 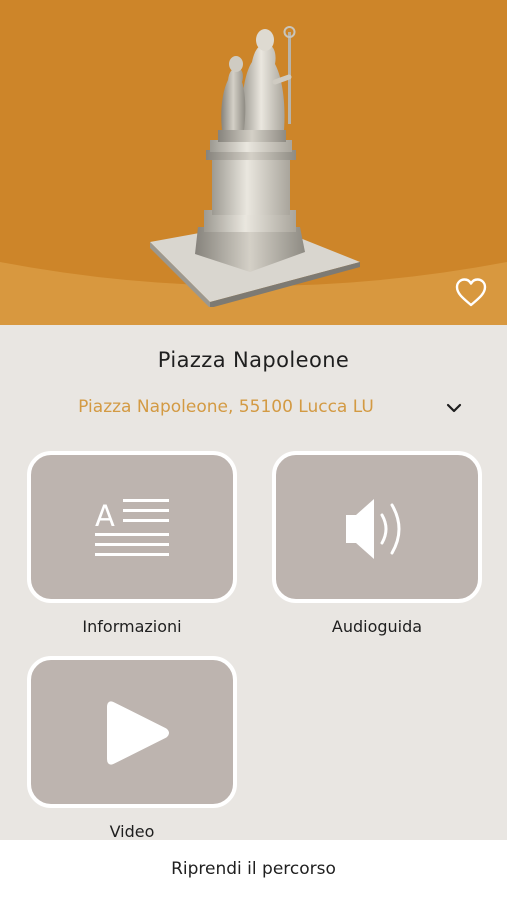 What do you see at coordinates (138, 733) in the screenshot?
I see `play-icon` at bounding box center [138, 733].